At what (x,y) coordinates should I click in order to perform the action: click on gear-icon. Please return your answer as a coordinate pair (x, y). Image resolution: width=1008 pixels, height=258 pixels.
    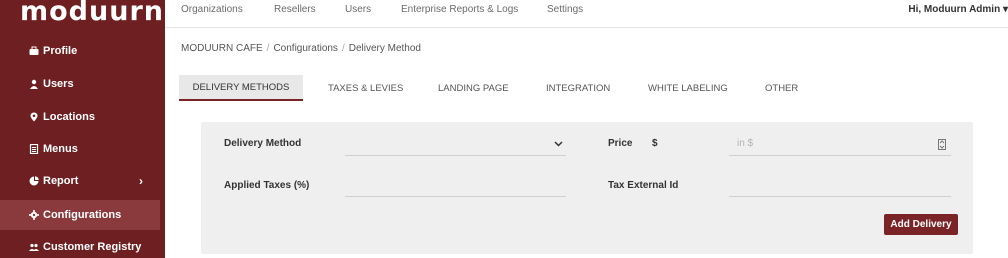
    Looking at the image, I should click on (34, 215).